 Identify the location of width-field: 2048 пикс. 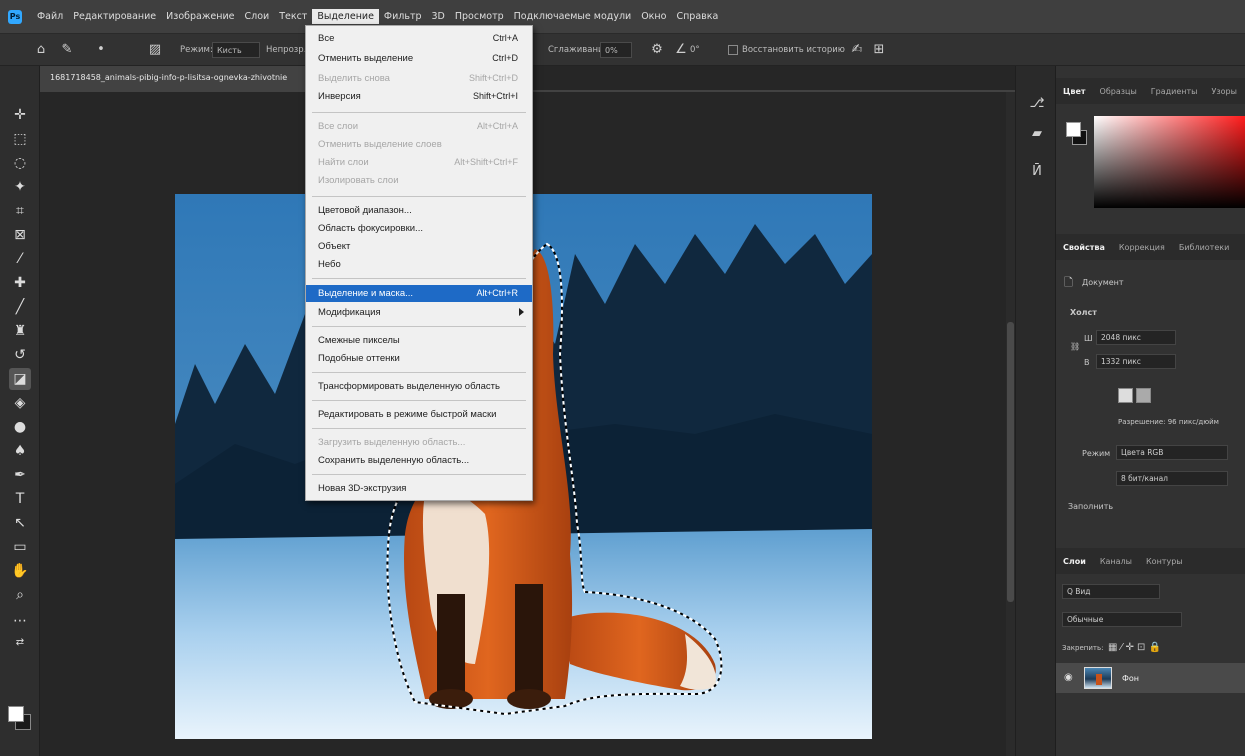
(1136, 337).